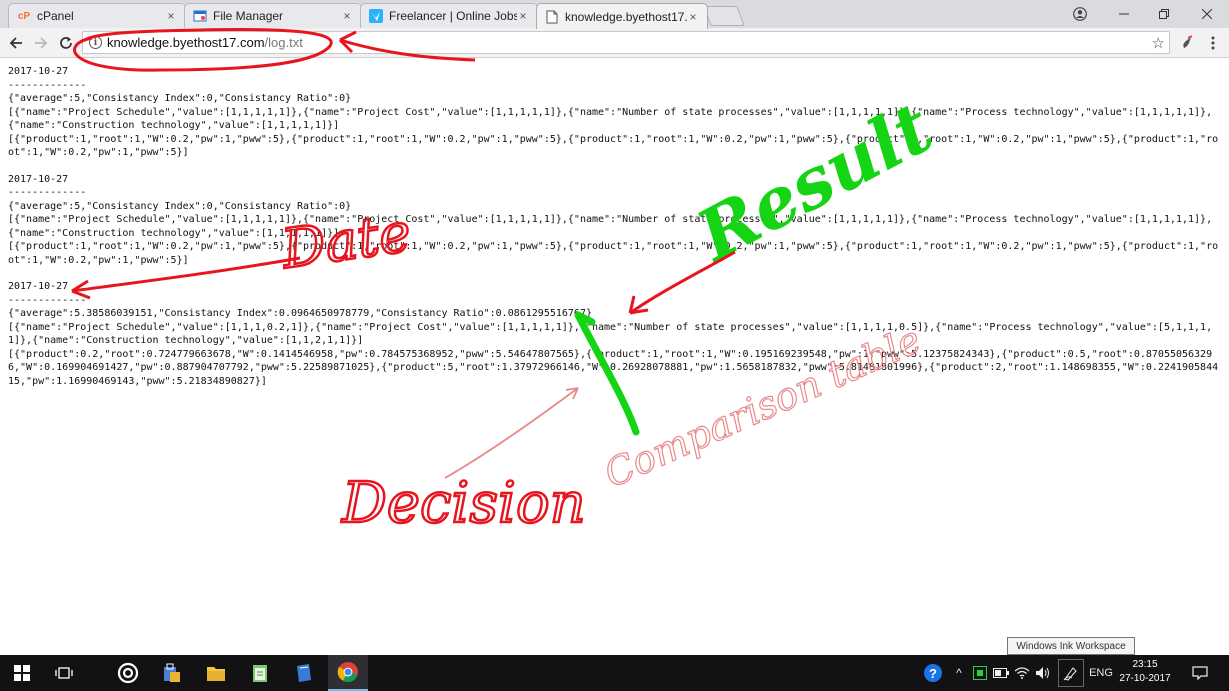  I want to click on tab-freelancer: Freelancer | Online Jobs | ×, so click(449, 15).